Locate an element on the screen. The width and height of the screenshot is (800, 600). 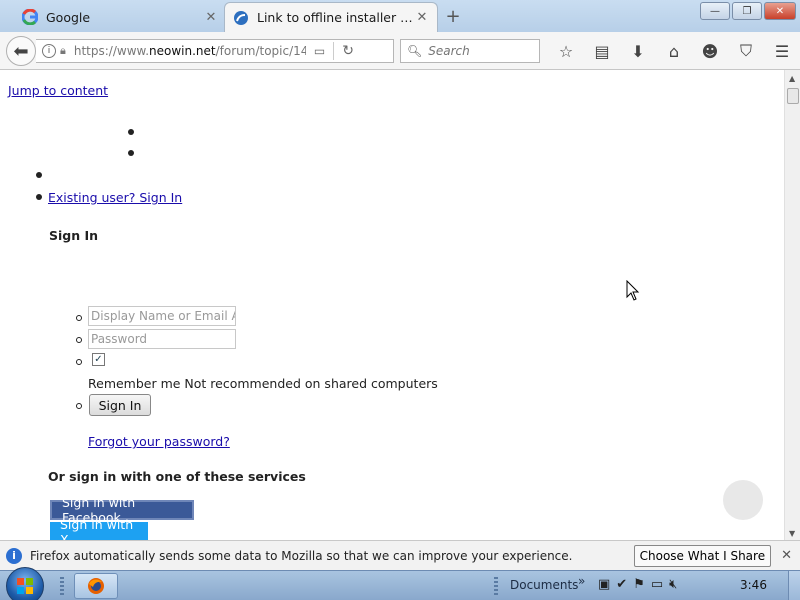
search-bar: 🔍︎ is located at coordinates (470, 51).